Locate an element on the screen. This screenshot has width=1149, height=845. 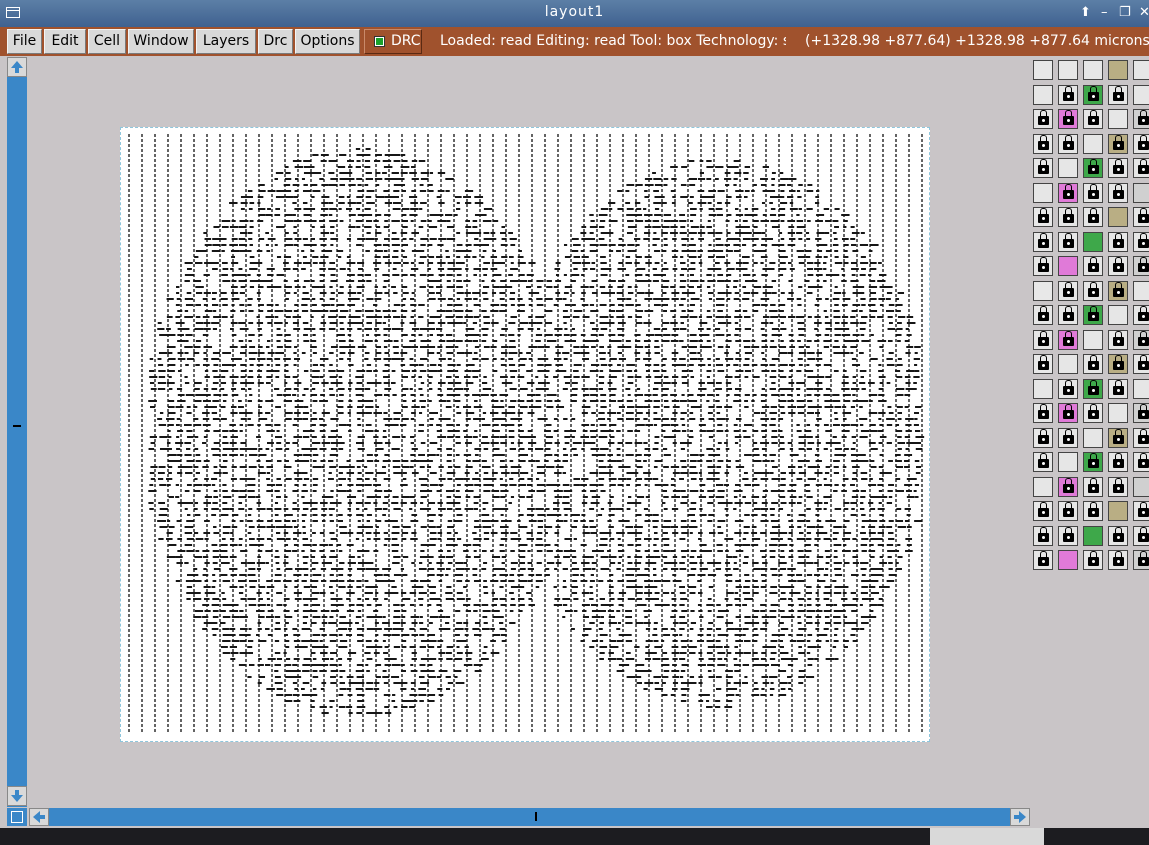
menu-file: File is located at coordinates (24, 41).